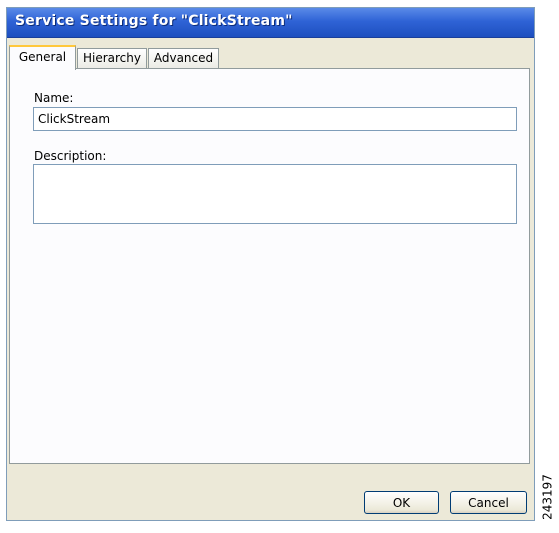  I want to click on description-label: Description:, so click(70, 156).